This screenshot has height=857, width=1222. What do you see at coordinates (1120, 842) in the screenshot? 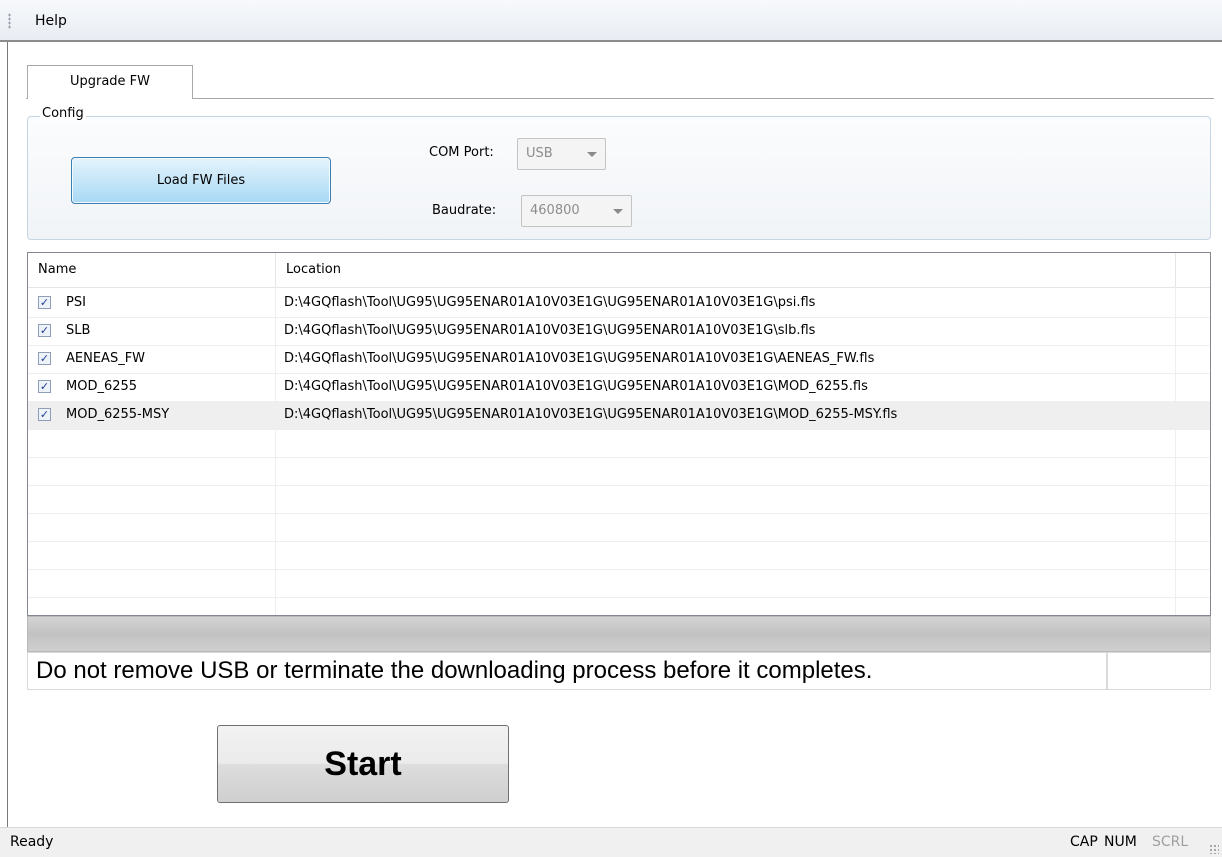
I see `num-indicator: NUM` at bounding box center [1120, 842].